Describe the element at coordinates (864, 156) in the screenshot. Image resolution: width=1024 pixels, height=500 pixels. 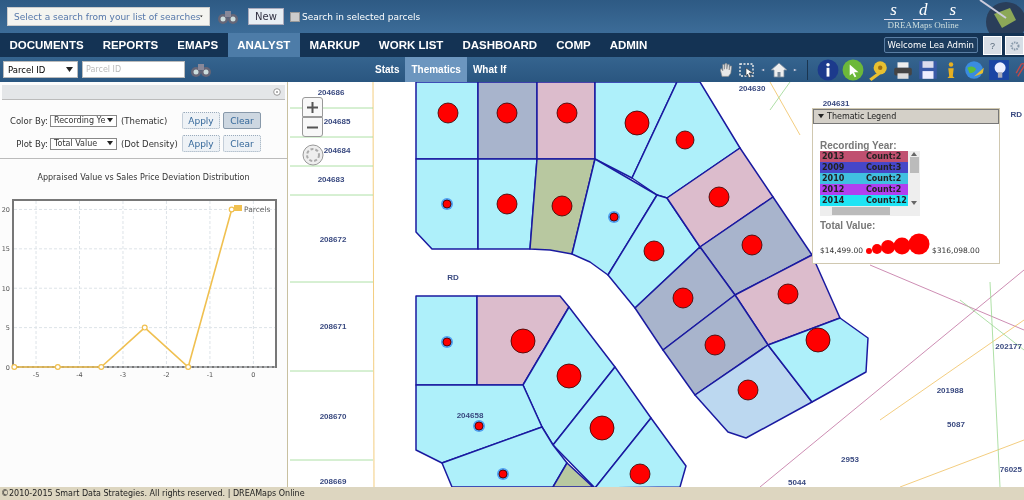
I see `legend-entry: 2013 Count:2` at that location.